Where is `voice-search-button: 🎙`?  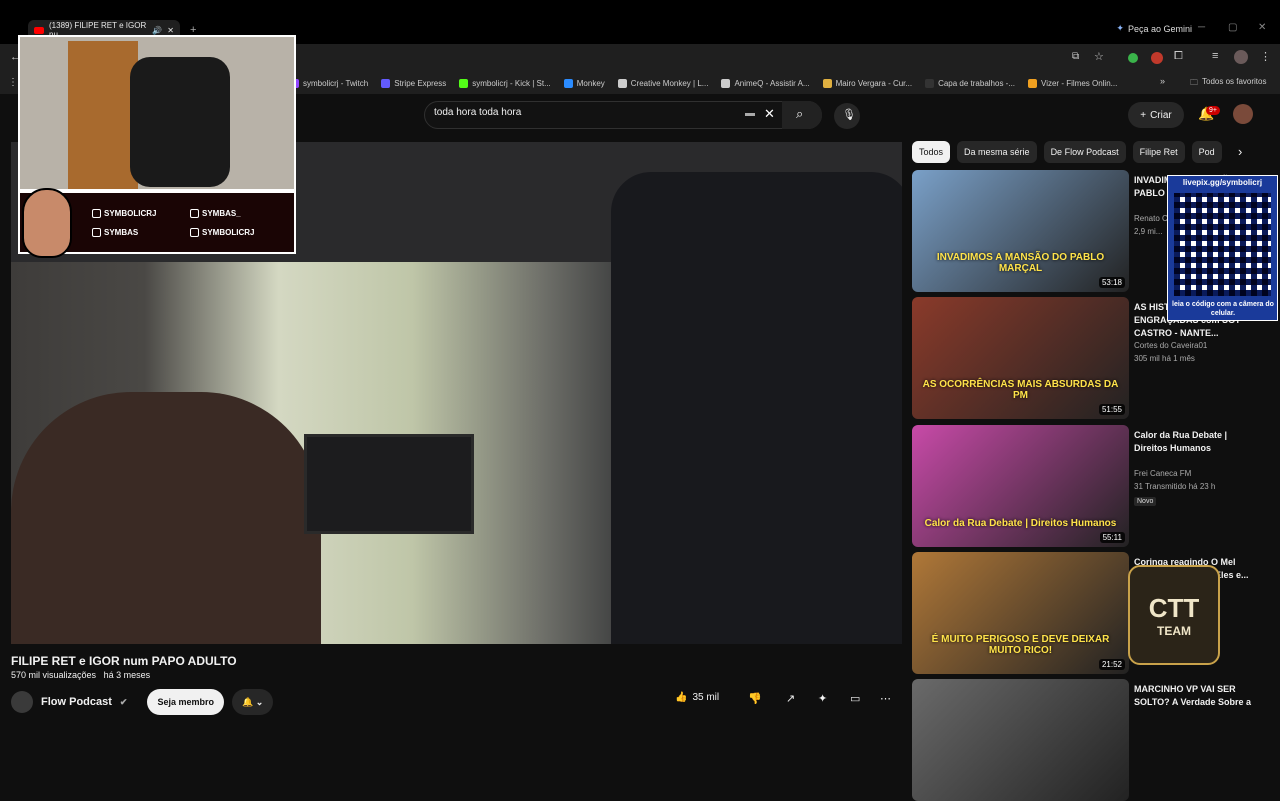
voice-search-button: 🎙 is located at coordinates (847, 116).